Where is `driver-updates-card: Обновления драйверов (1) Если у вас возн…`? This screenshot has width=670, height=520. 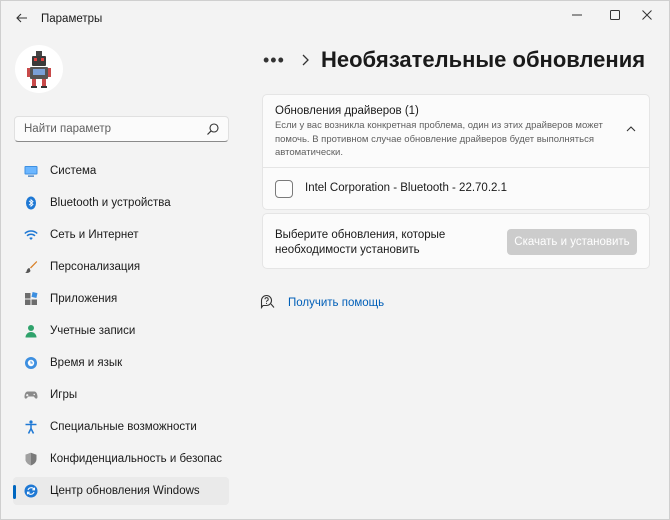
driver-updates-card: Обновления драйверов (1) Если у вас возн… is located at coordinates (456, 152).